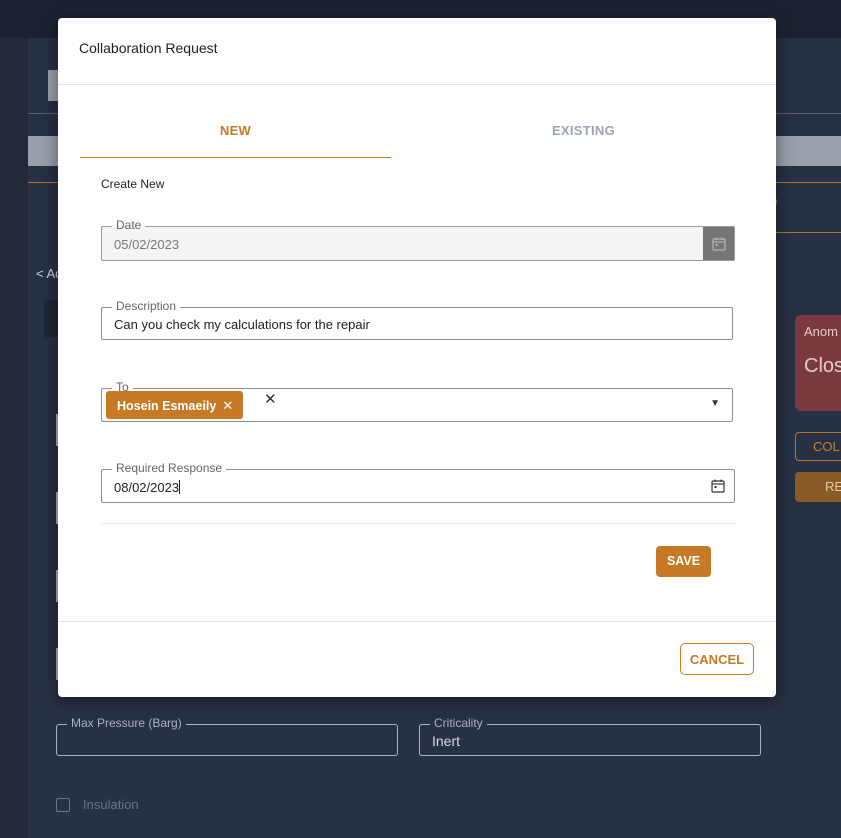 The height and width of the screenshot is (838, 841). I want to click on max-pressure-label: Max Pressure (Barg), so click(126, 723).